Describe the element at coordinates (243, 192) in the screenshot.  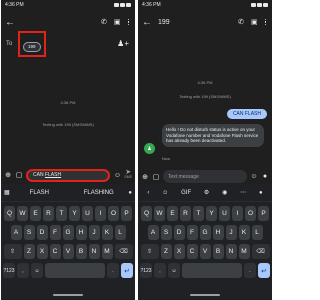
I see `more-horiz-icon: ⋯` at that location.